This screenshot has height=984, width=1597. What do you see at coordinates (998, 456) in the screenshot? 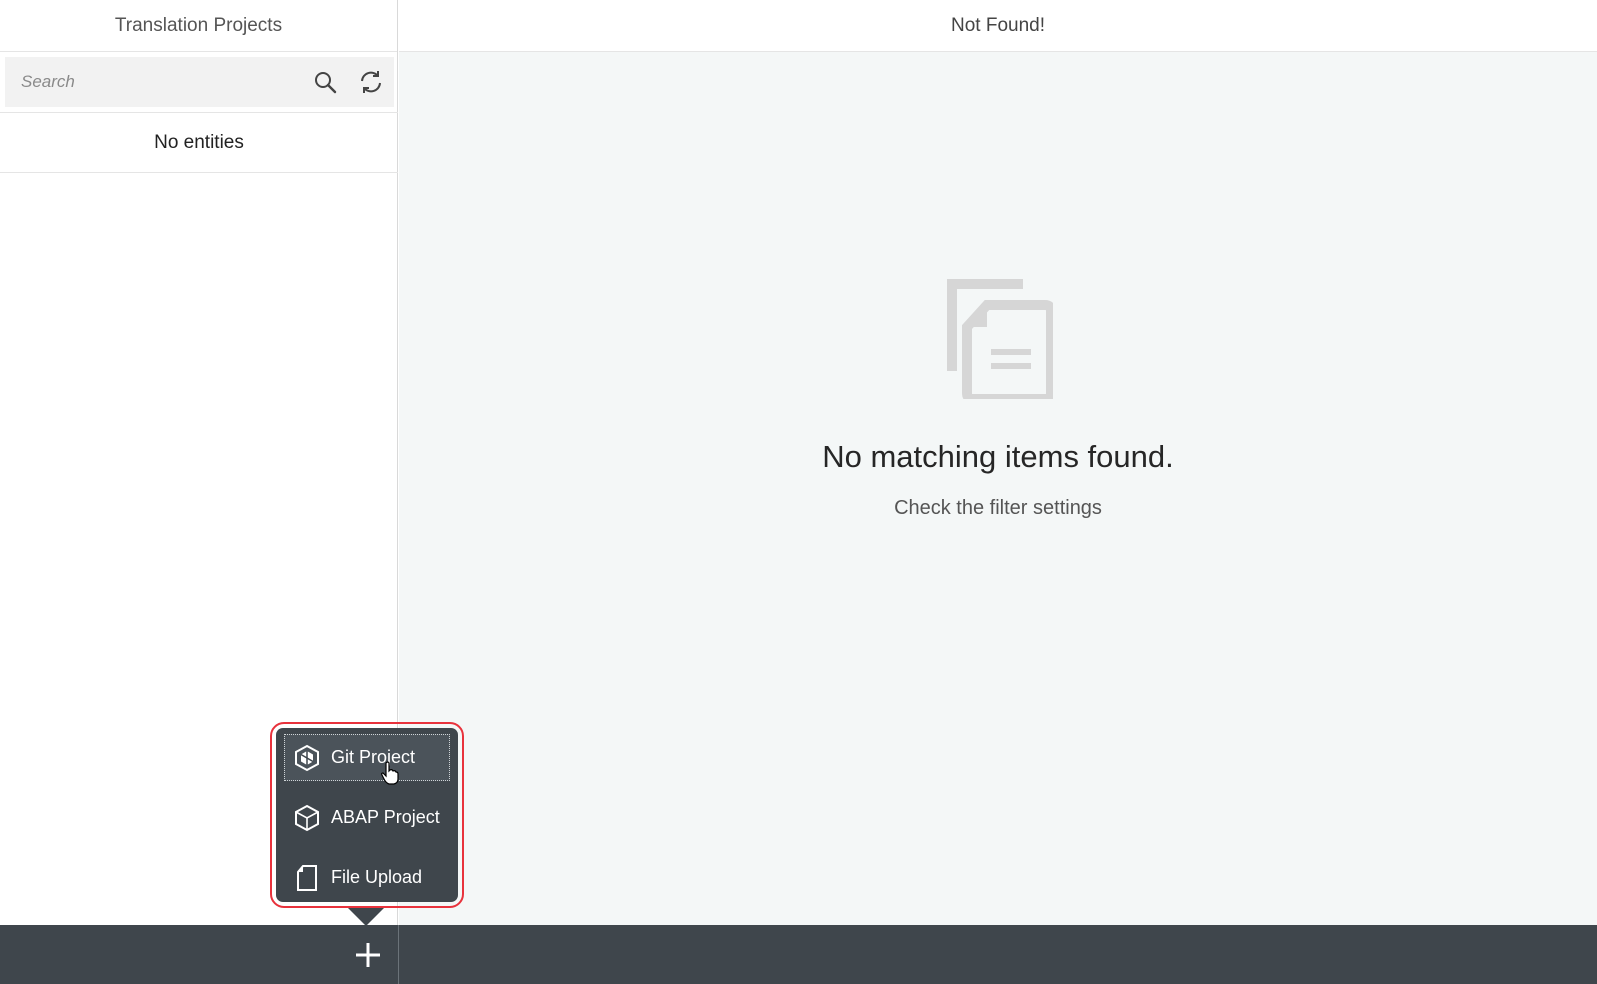
I see `empty-title: No matching items found.` at bounding box center [998, 456].